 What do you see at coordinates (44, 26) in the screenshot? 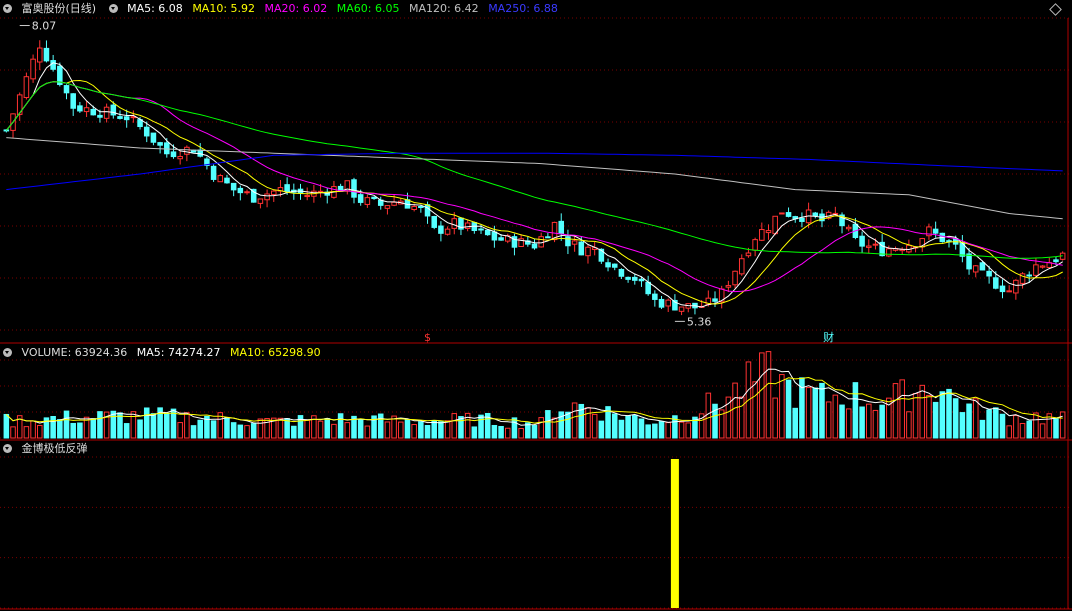
I see `high-price-label: 8.07` at bounding box center [44, 26].